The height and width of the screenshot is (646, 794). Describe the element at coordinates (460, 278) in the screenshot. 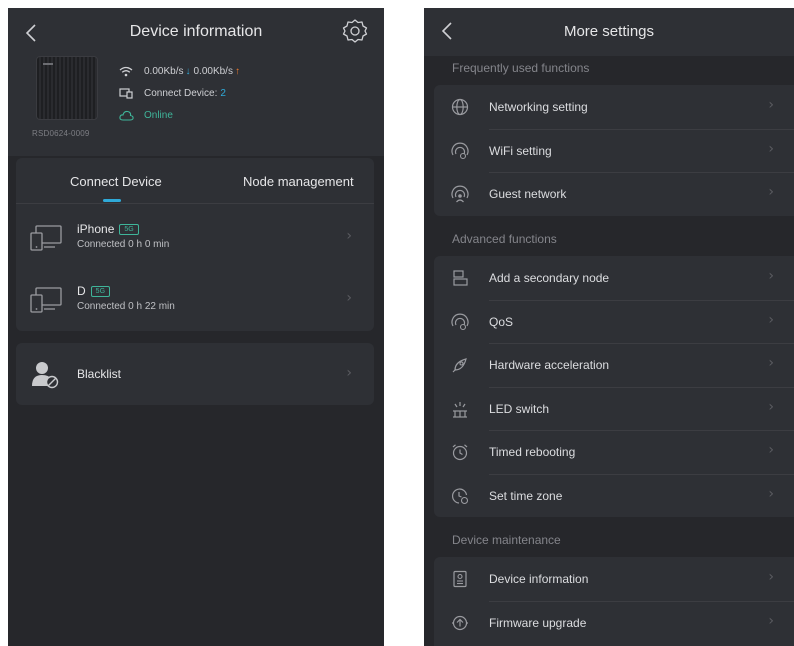

I see `secondary-node-icon` at that location.